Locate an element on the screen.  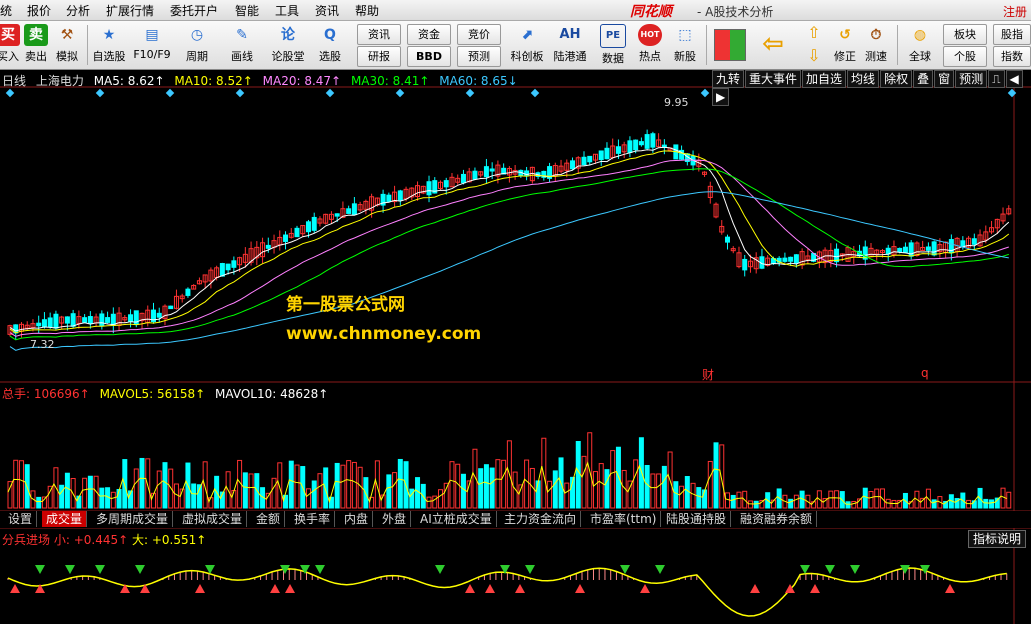
tab-hk-holdings: 陆股通持股 is located at coordinates (697, 519).